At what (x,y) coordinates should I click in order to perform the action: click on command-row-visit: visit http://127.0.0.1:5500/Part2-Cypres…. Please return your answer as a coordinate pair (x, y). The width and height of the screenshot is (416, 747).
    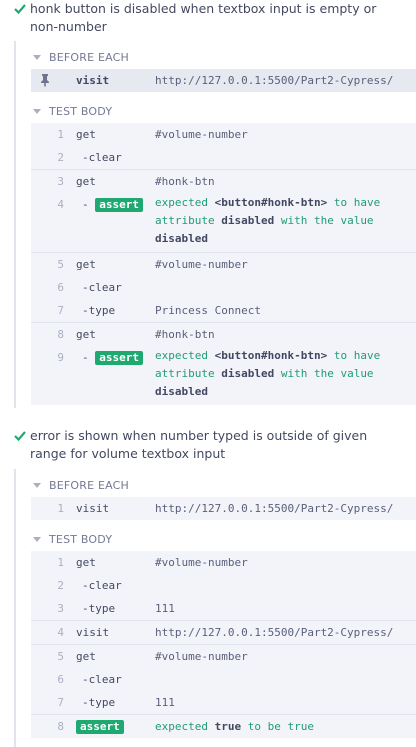
    Looking at the image, I should click on (223, 80).